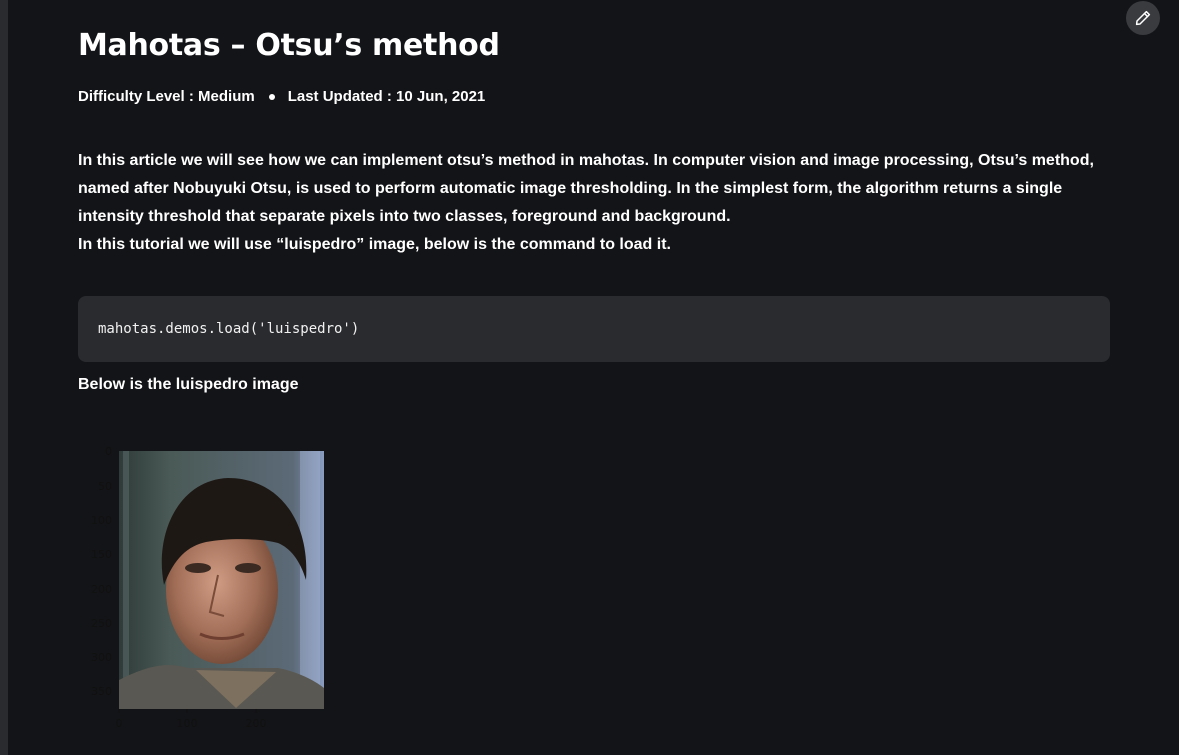  I want to click on y-tick-label: 100, so click(101, 520).